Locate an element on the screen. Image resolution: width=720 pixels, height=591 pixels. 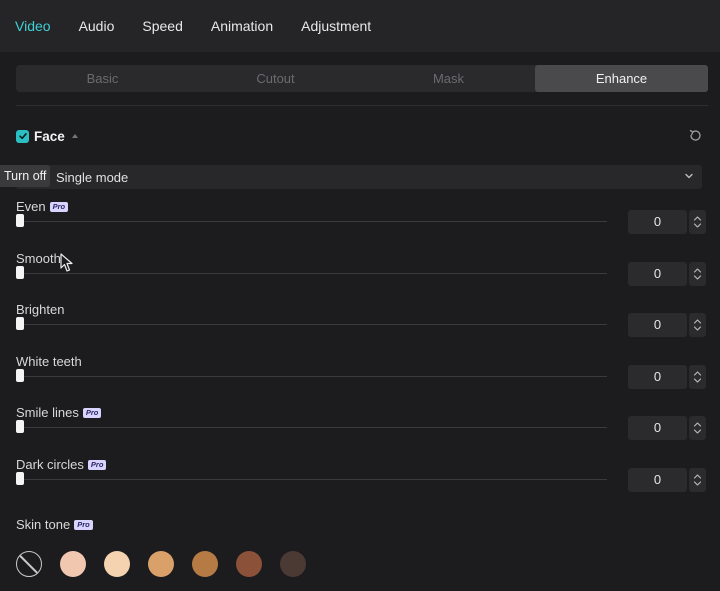
tab-video: Video is located at coordinates (33, 26).